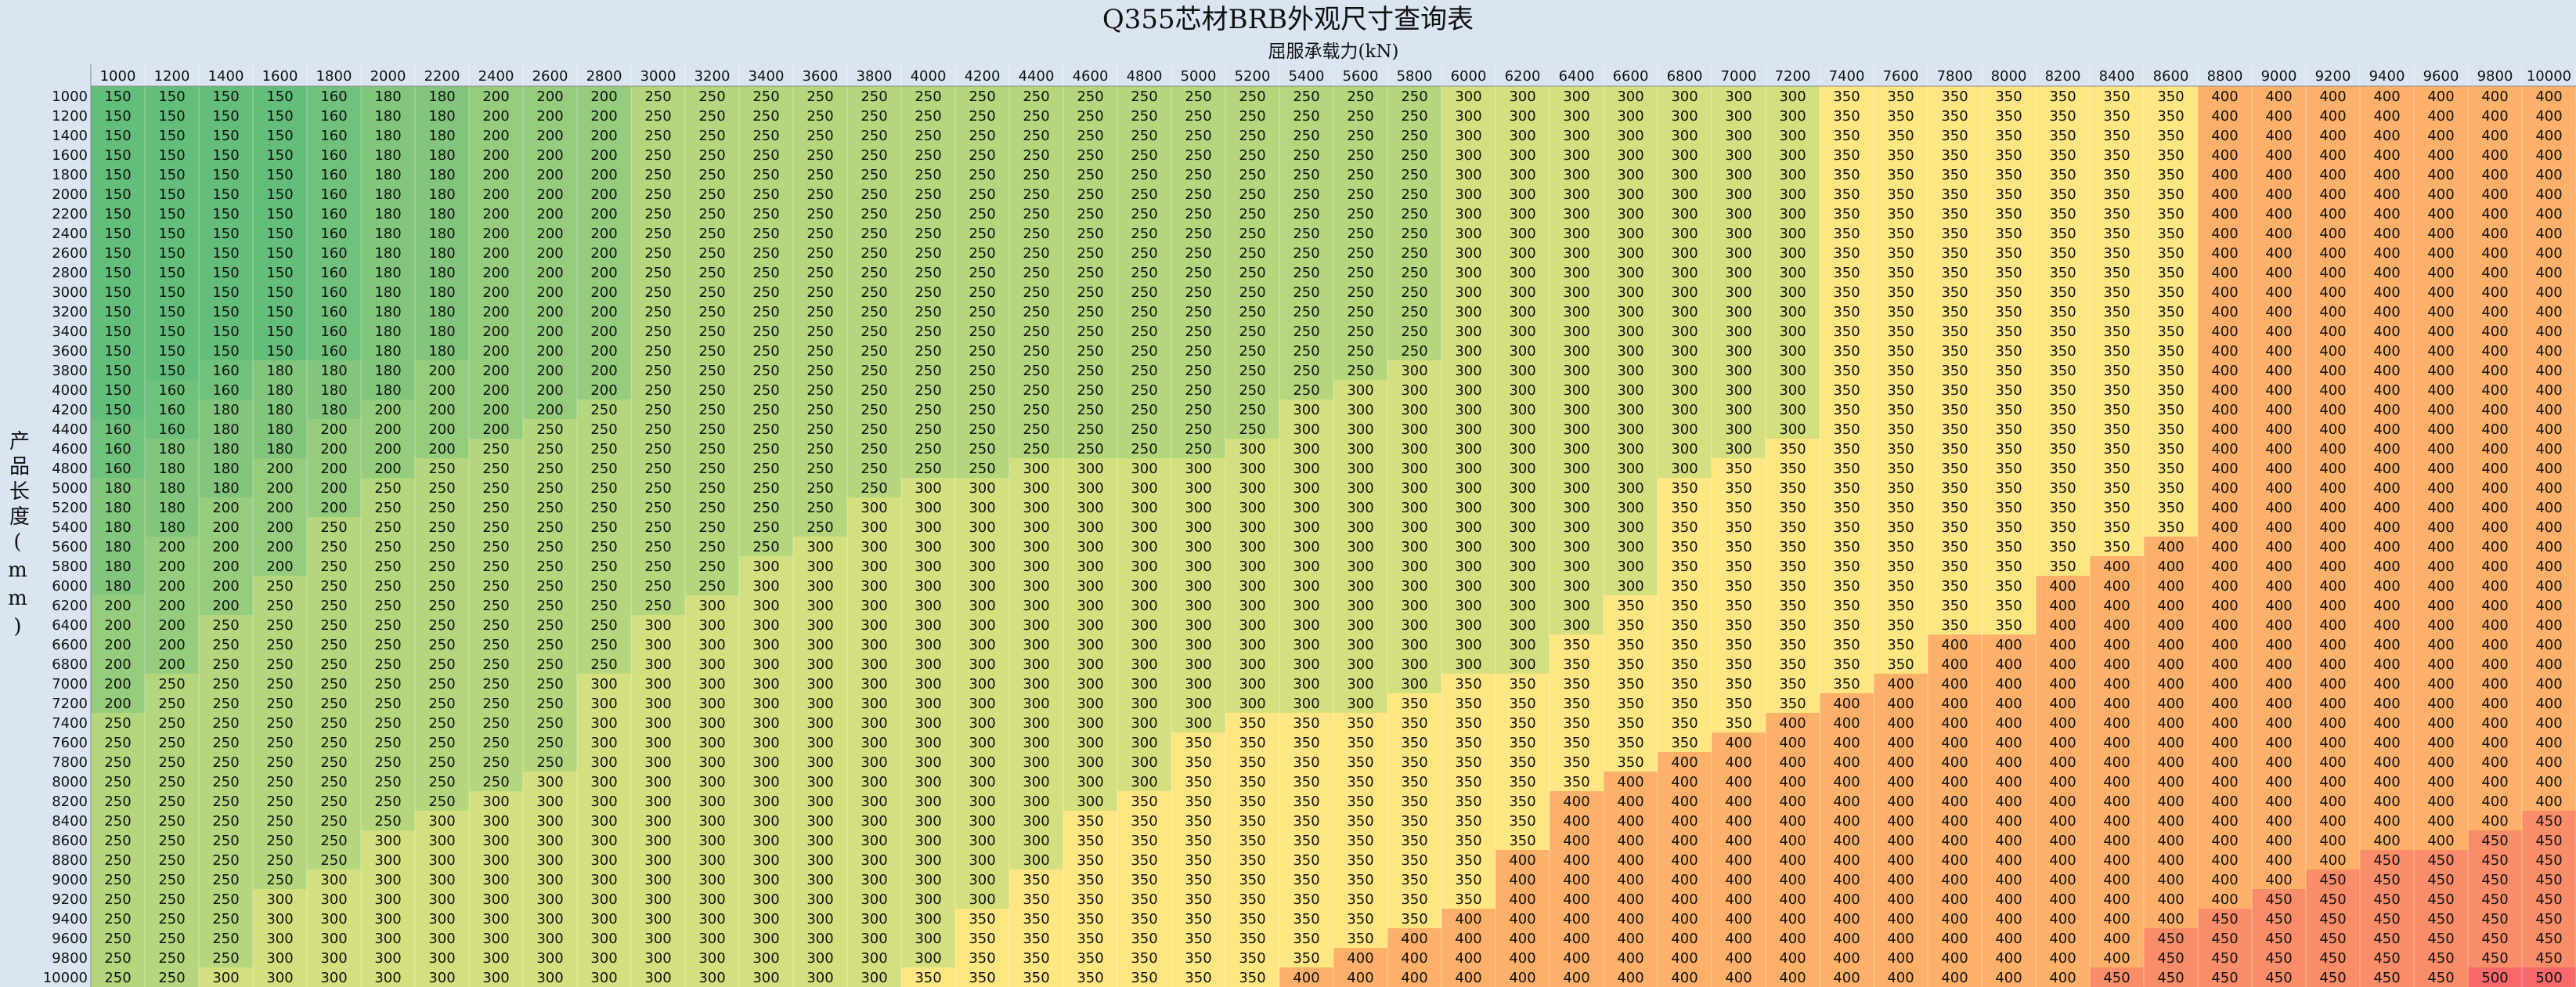 The image size is (2576, 987). I want to click on y-tick-label: 4800, so click(70, 469).